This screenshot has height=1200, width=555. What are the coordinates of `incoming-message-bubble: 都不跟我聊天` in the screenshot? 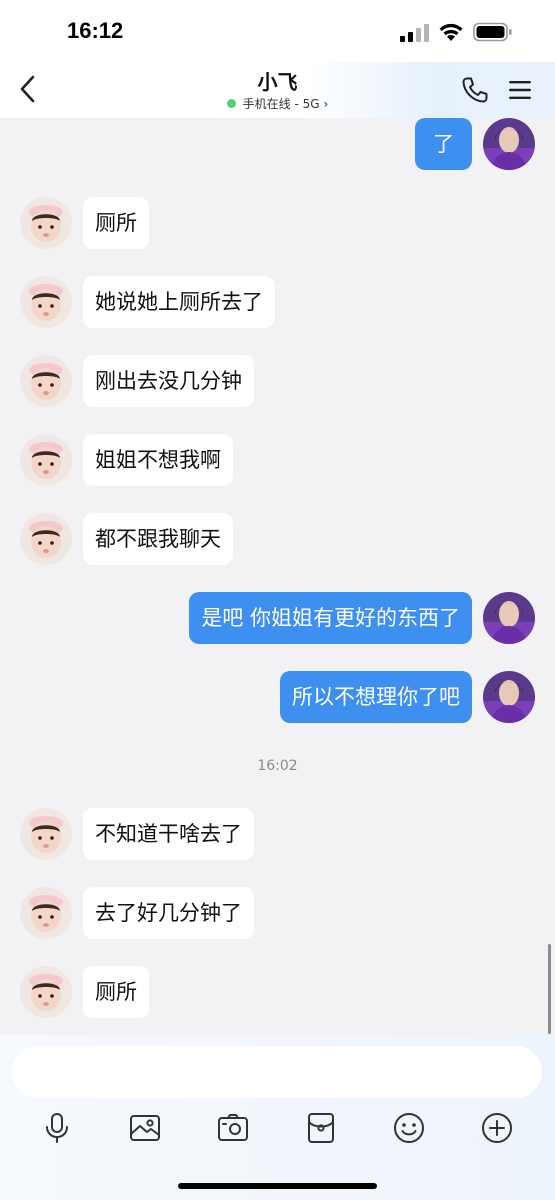 It's located at (158, 539).